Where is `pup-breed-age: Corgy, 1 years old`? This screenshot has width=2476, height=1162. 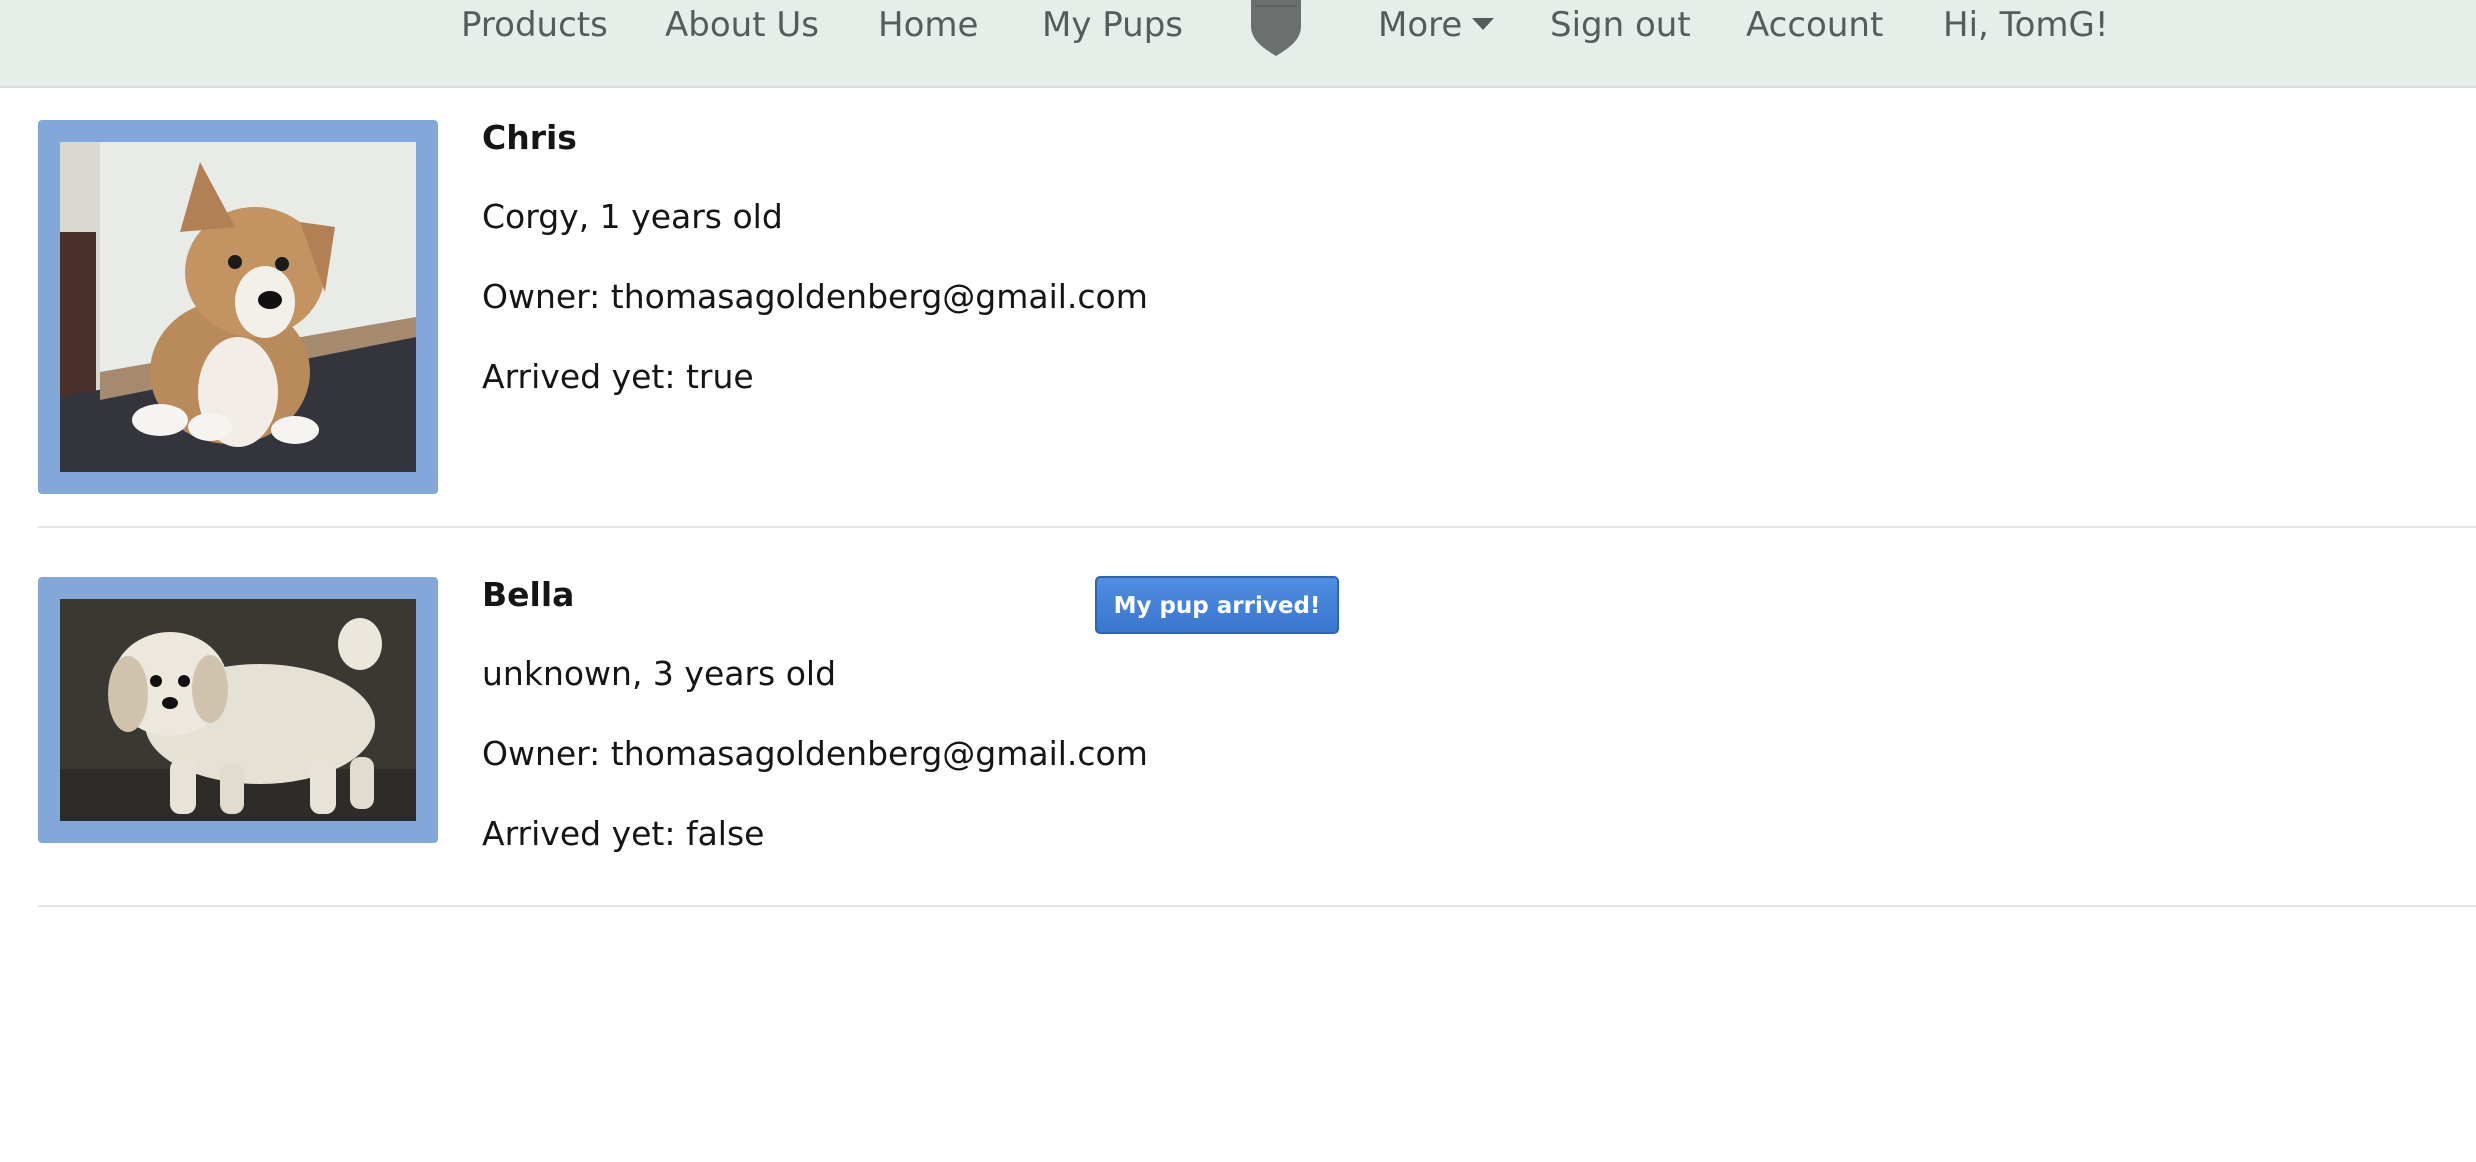 pup-breed-age: Corgy, 1 years old is located at coordinates (632, 216).